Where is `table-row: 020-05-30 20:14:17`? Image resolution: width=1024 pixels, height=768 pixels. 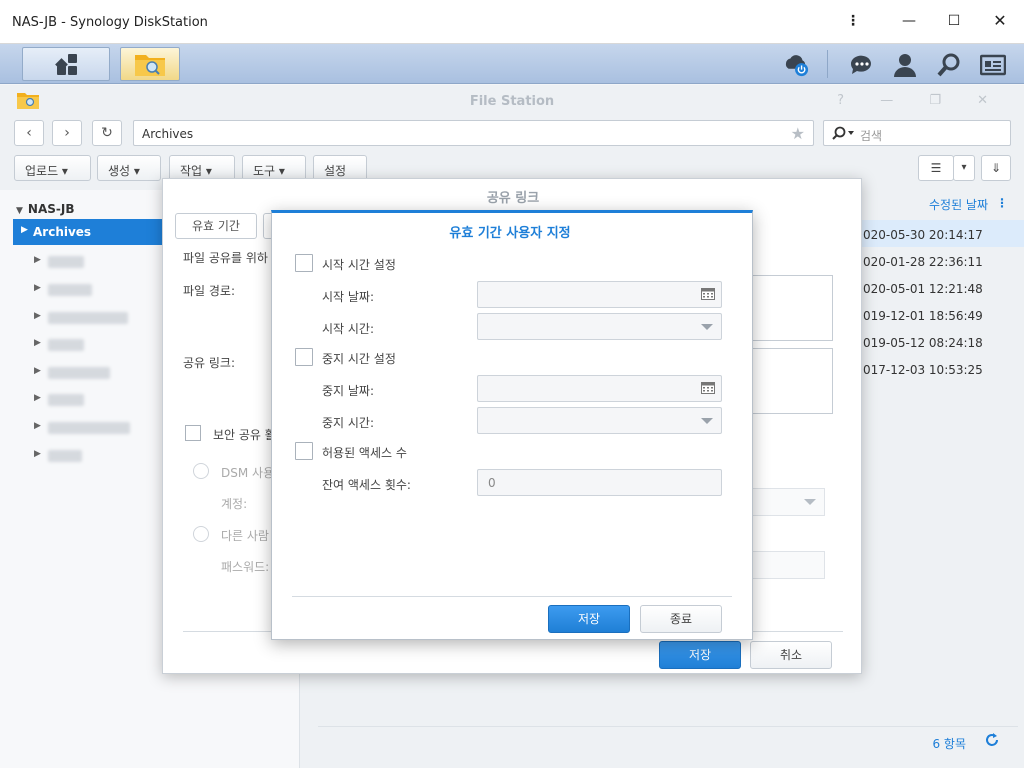 table-row: 020-05-30 20:14:17 is located at coordinates (942, 233).